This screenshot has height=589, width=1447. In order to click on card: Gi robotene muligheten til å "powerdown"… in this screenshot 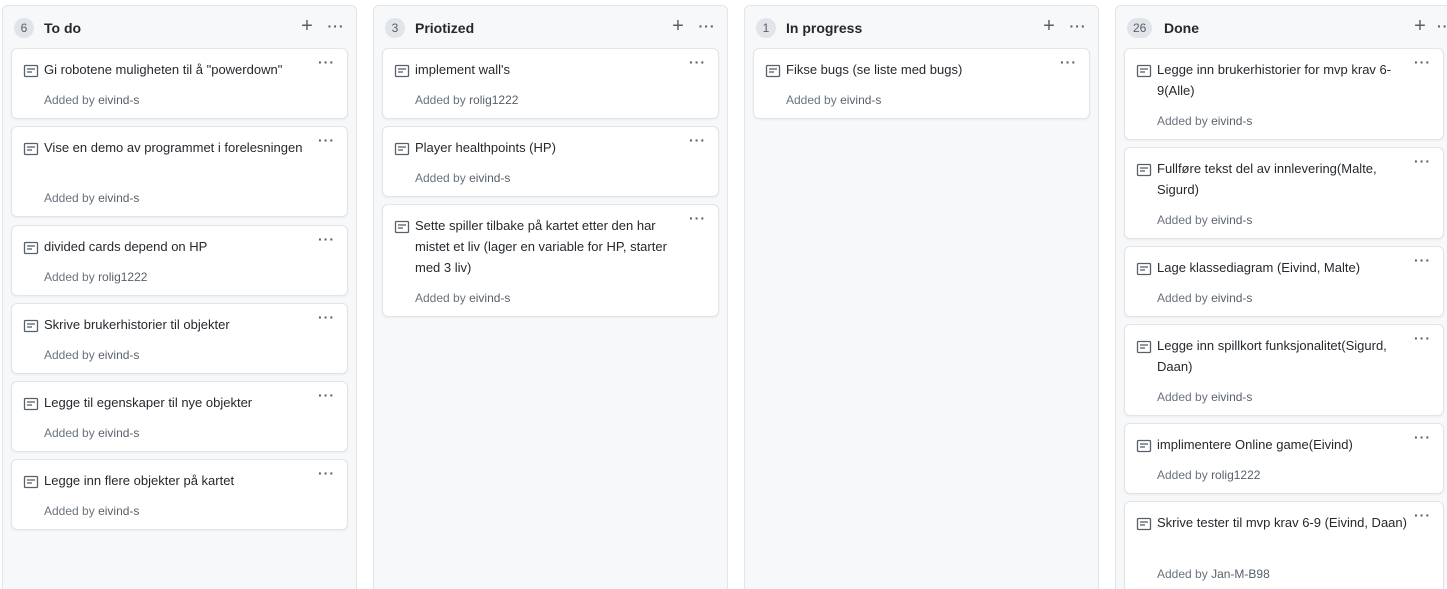, I will do `click(179, 83)`.